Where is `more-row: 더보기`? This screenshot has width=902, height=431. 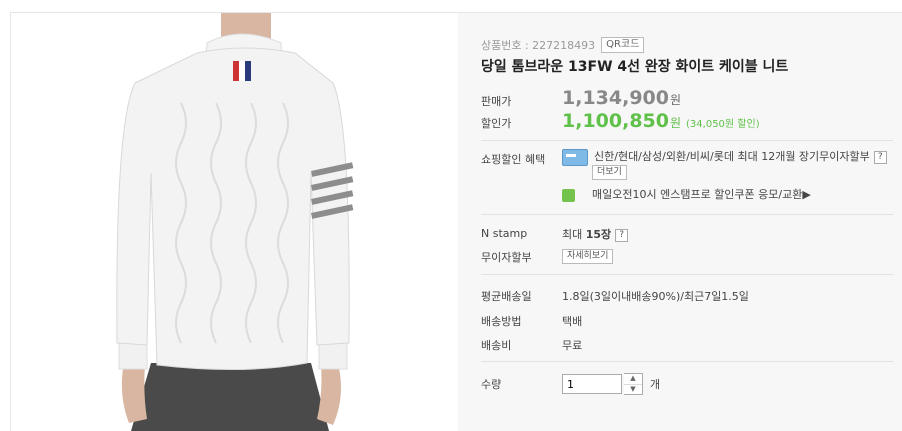 more-row: 더보기 is located at coordinates (609, 172).